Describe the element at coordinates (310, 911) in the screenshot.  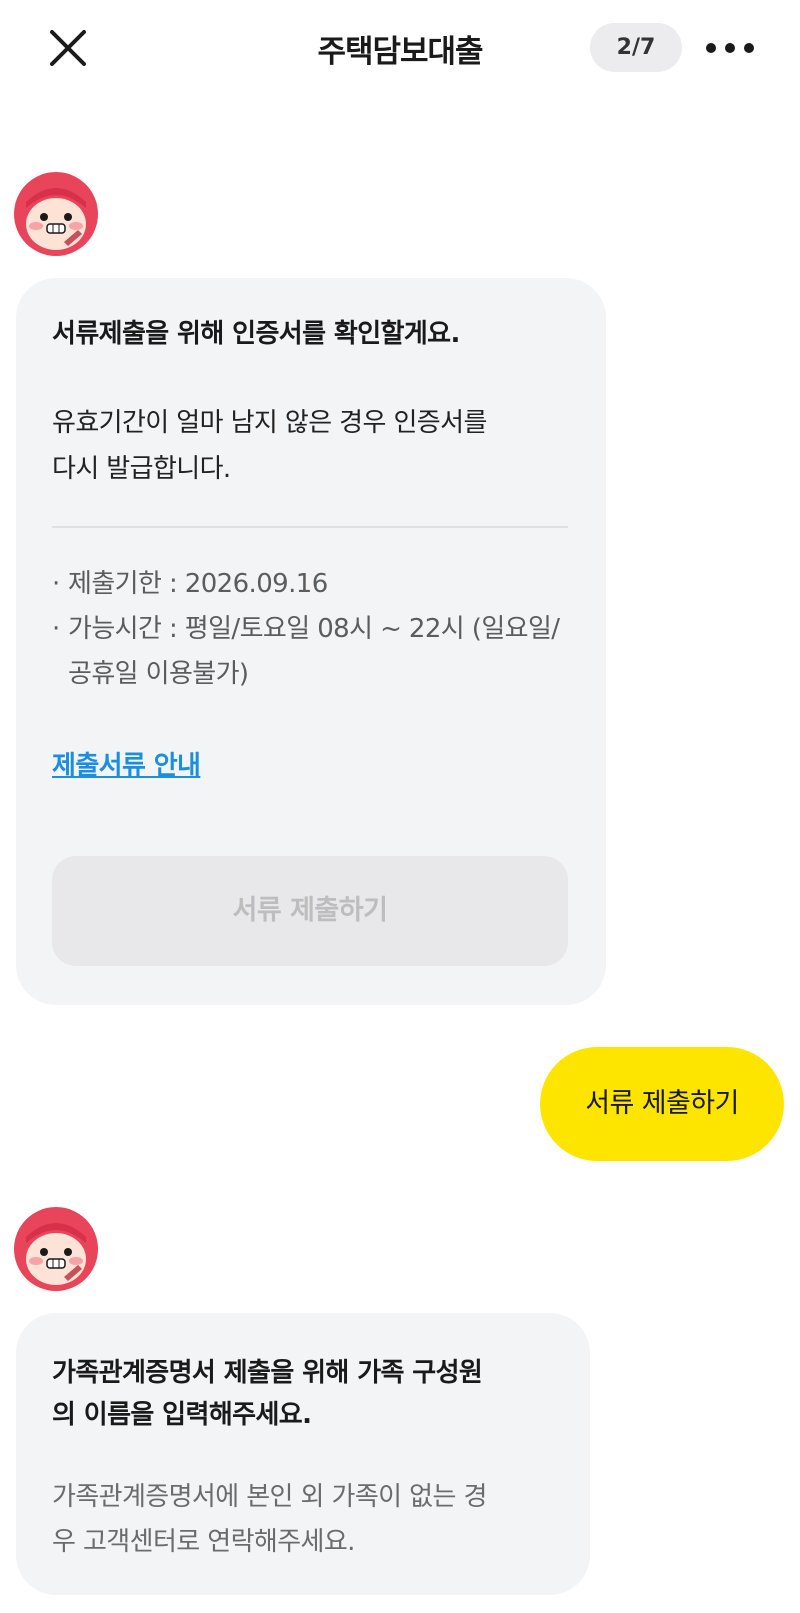
I see `submit-documents-button: 서류 제출하기` at that location.